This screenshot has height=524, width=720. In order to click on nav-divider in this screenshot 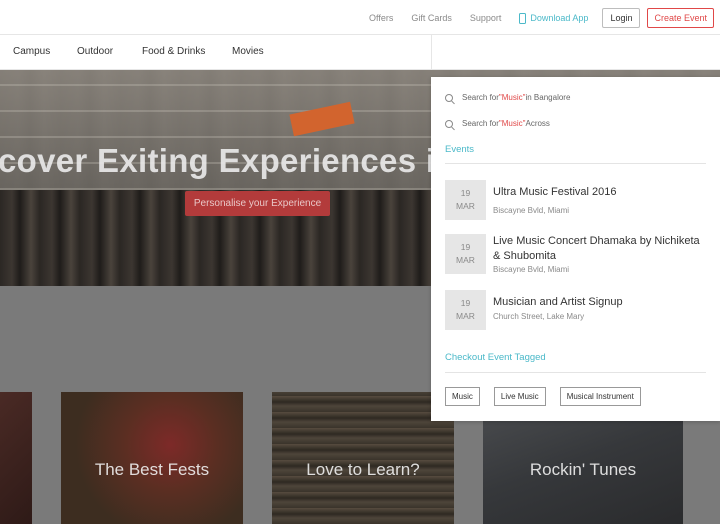, I will do `click(431, 52)`.